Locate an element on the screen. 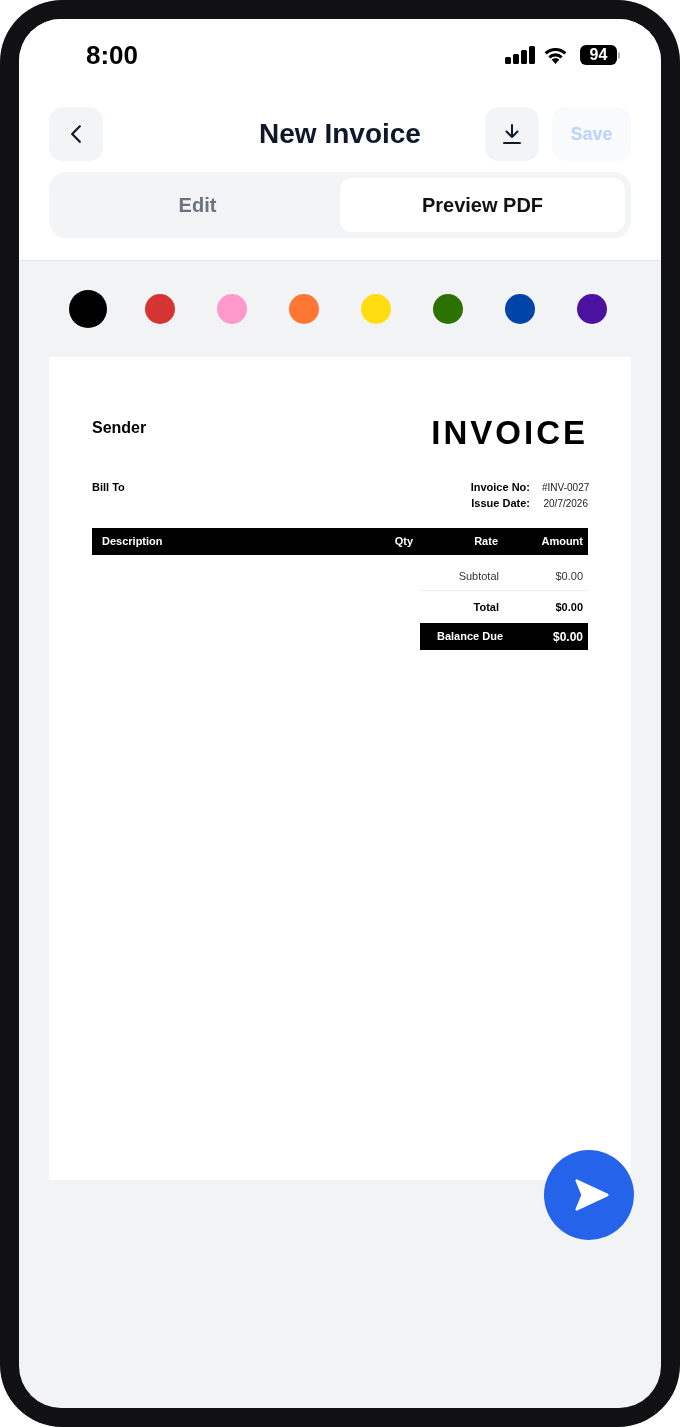 The width and height of the screenshot is (680, 1427). signal-icon is located at coordinates (520, 55).